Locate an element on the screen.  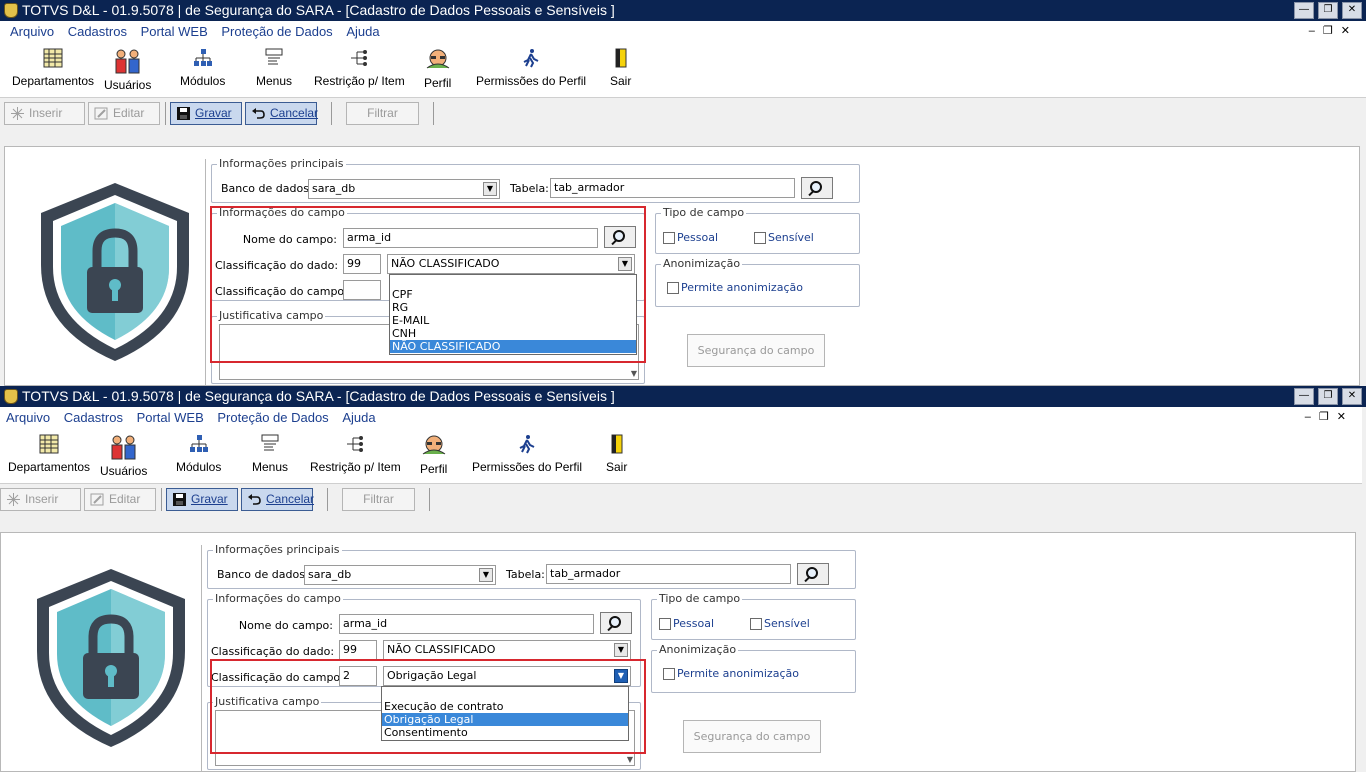
class-campo-code: 2 is located at coordinates (358, 676).